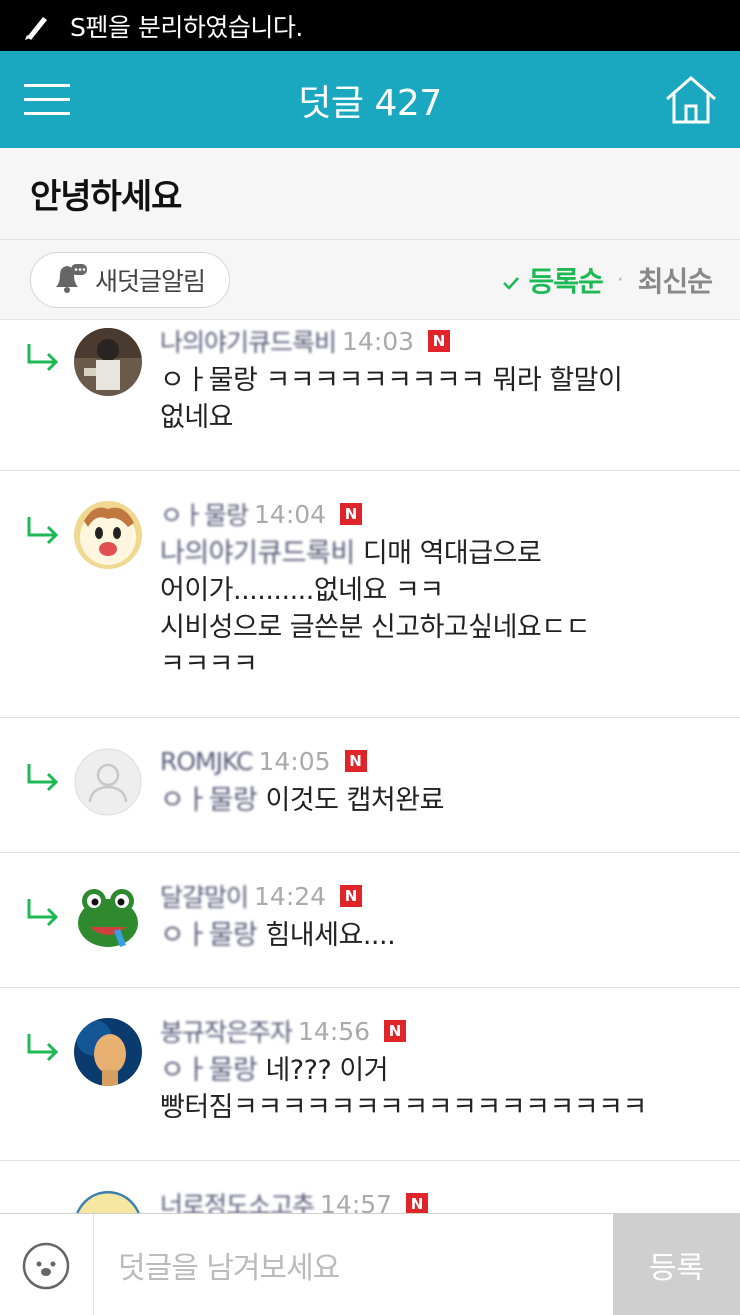 The image size is (740, 1315). What do you see at coordinates (209, 664) in the screenshot?
I see `comment-line: ㅋㅋㅋㅋ` at bounding box center [209, 664].